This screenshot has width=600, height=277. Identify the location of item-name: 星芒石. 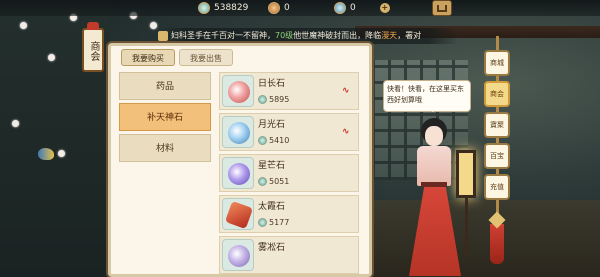
(272, 166).